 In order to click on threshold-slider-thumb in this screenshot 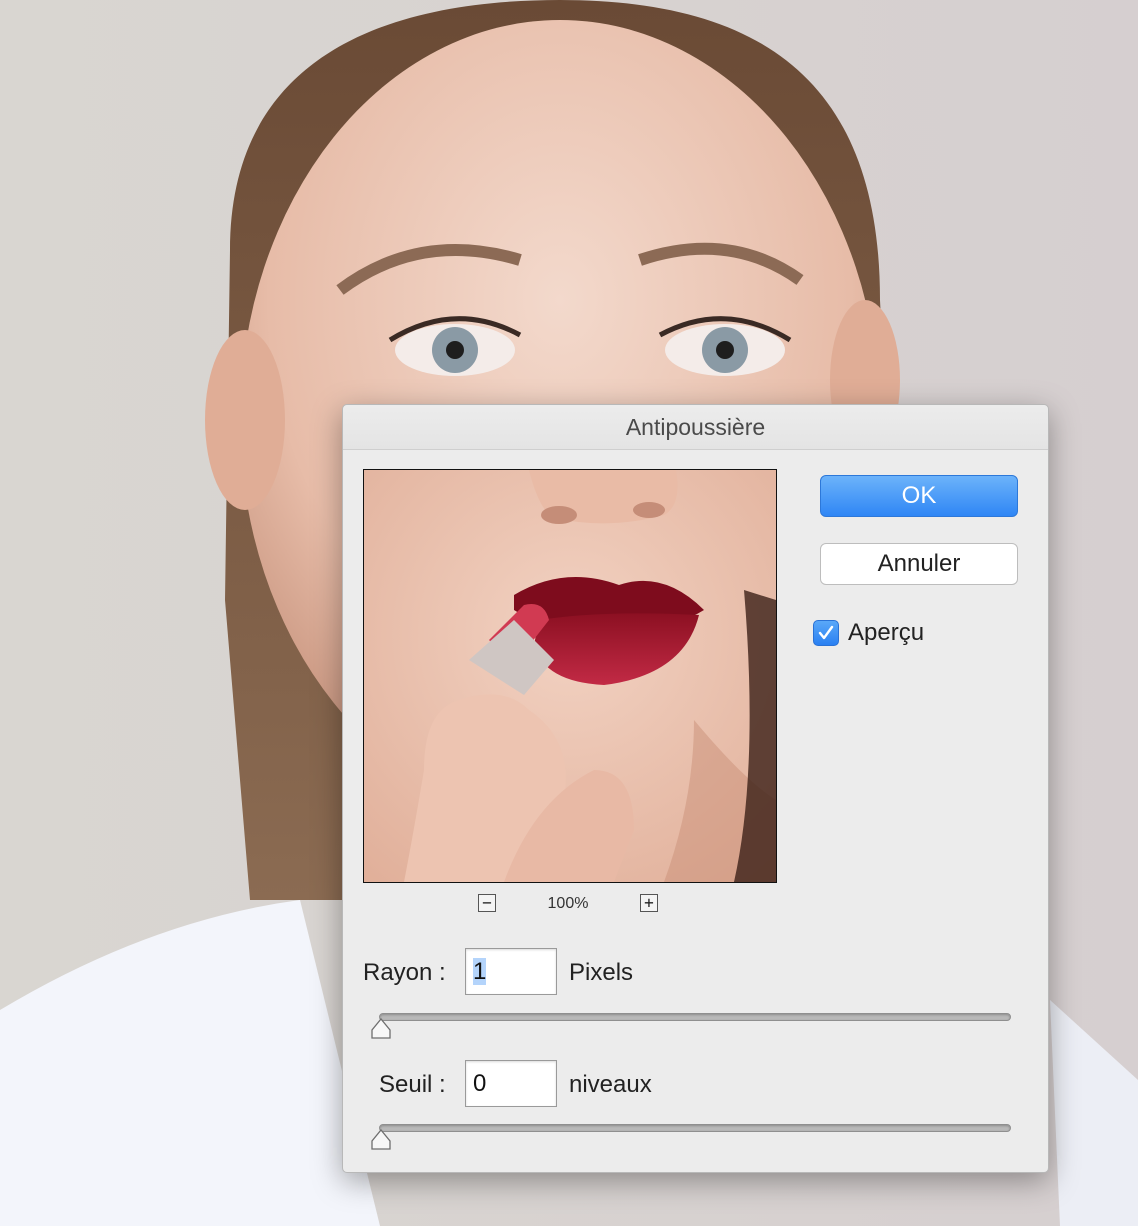, I will do `click(381, 1140)`.